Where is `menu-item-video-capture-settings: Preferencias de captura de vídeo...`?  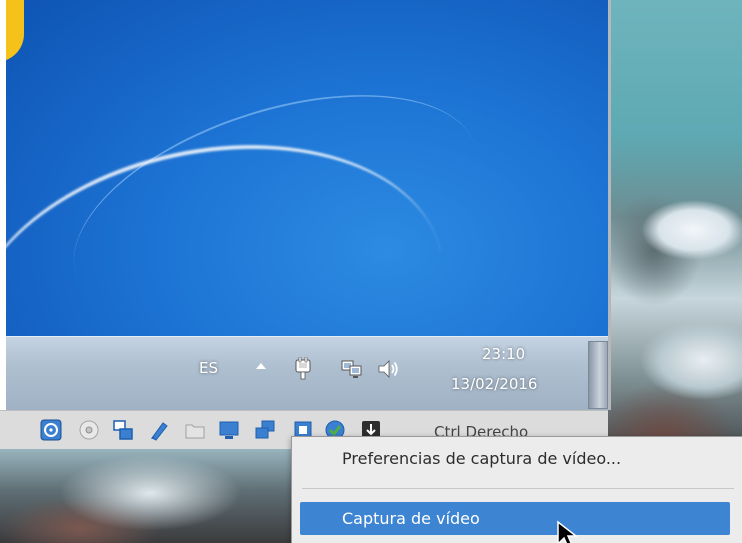
menu-item-video-capture-settings: Preferencias de captura de vídeo... is located at coordinates (515, 458).